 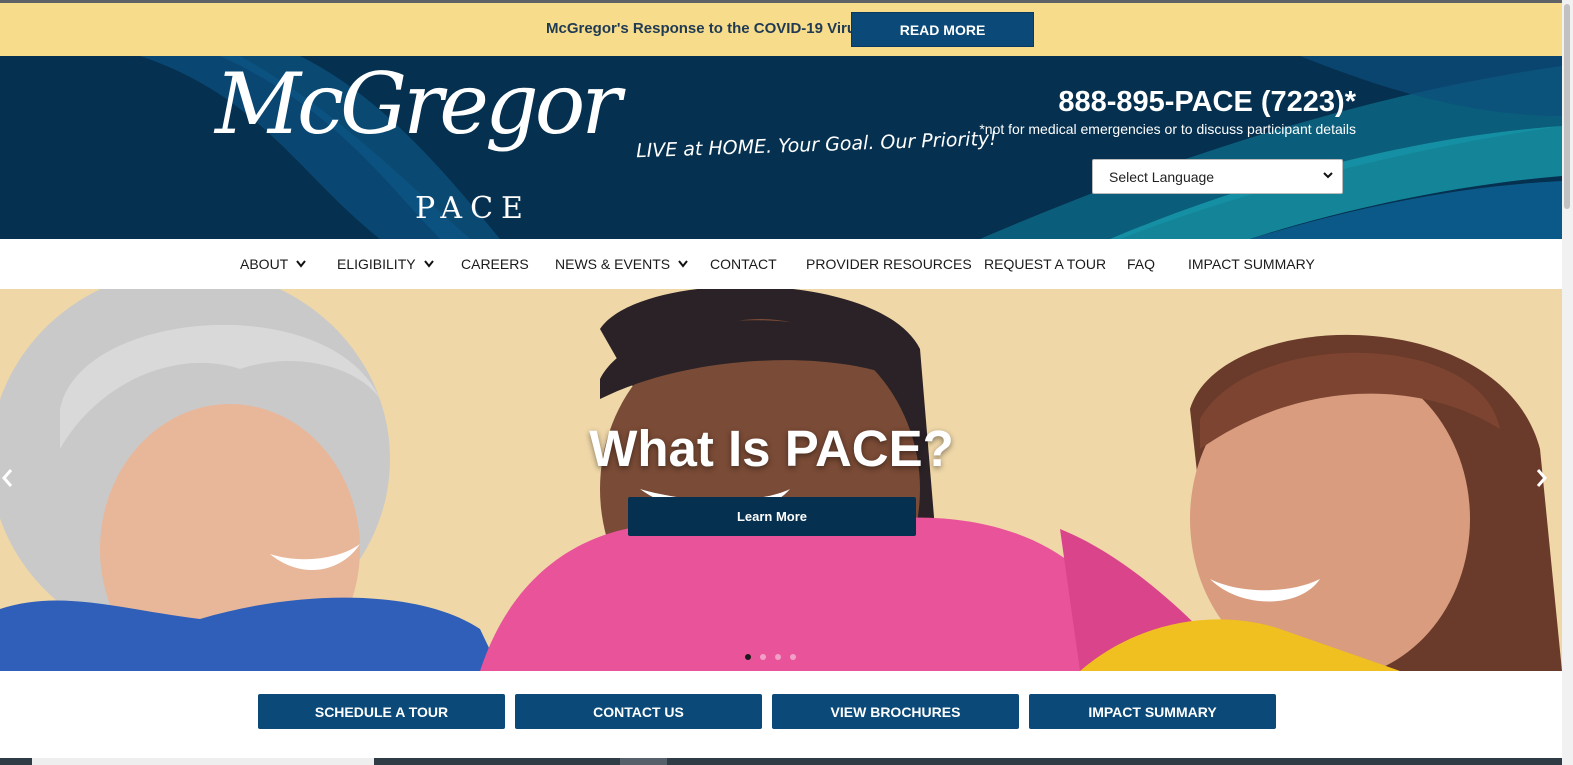 I want to click on nav-item-about: ABOUT, so click(x=273, y=264).